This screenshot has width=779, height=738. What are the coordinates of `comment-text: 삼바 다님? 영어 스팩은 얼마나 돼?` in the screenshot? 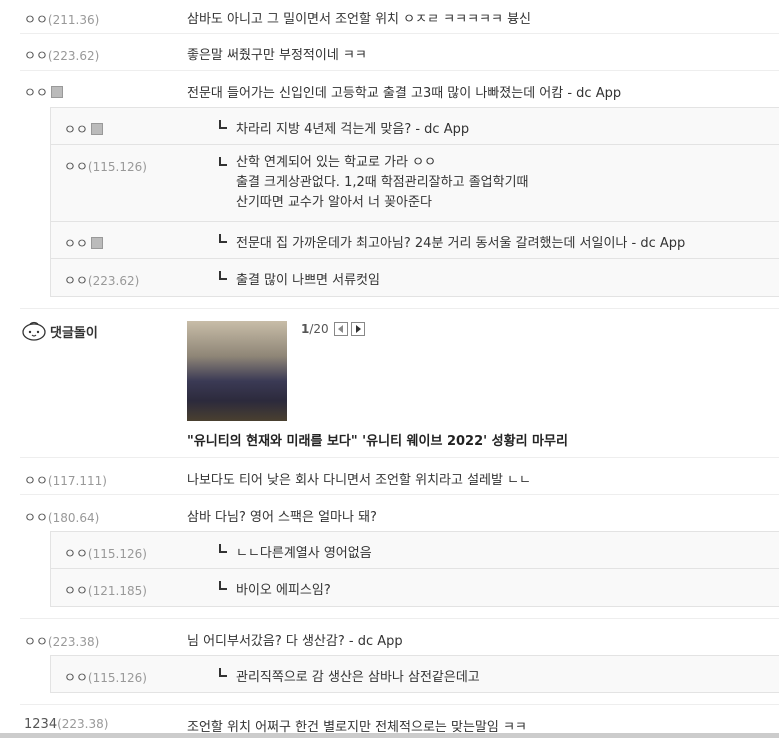 It's located at (282, 517).